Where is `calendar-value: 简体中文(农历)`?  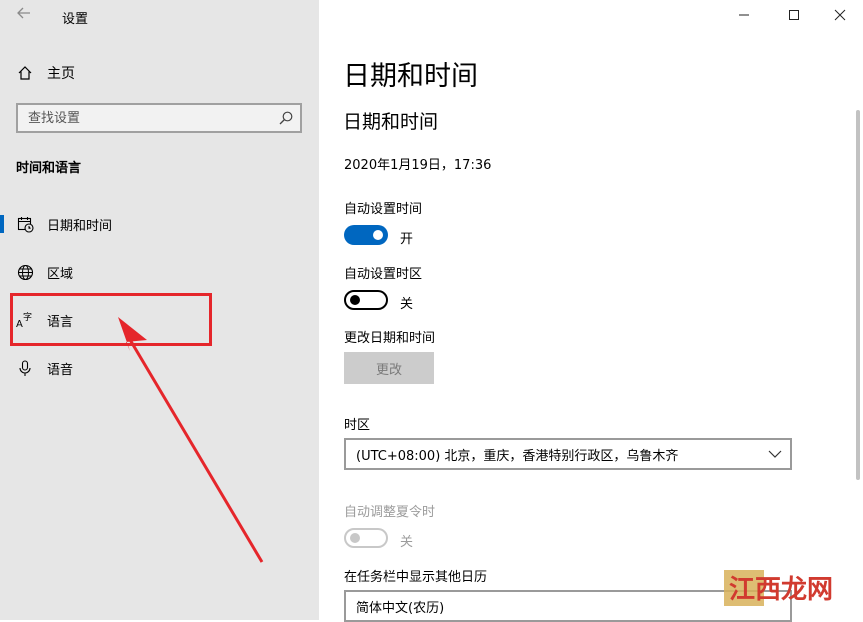 calendar-value: 简体中文(农历) is located at coordinates (400, 608).